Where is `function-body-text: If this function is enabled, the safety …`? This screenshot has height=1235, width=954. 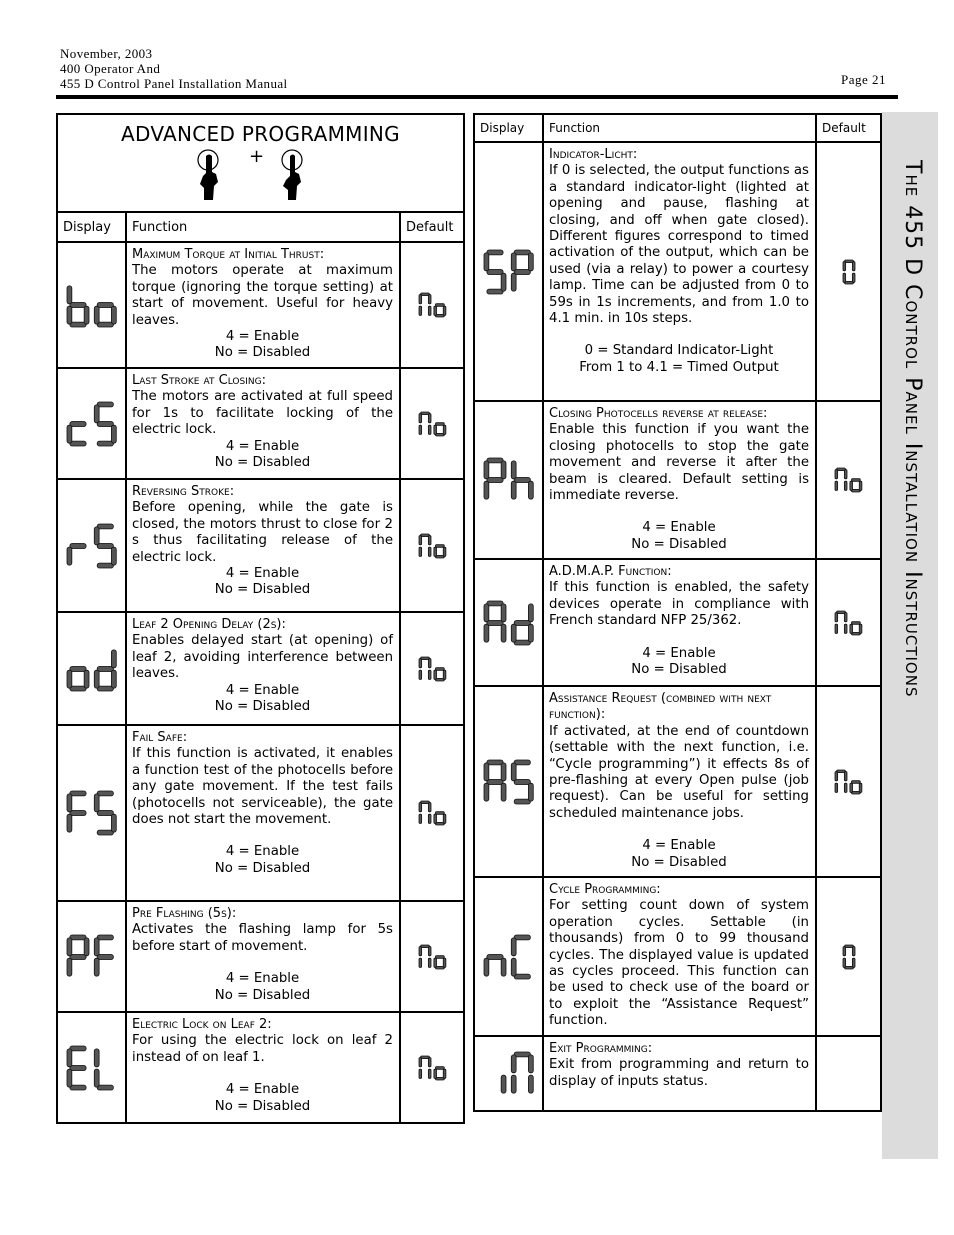
function-body-text: If this function is enabled, the safety … is located at coordinates (679, 604).